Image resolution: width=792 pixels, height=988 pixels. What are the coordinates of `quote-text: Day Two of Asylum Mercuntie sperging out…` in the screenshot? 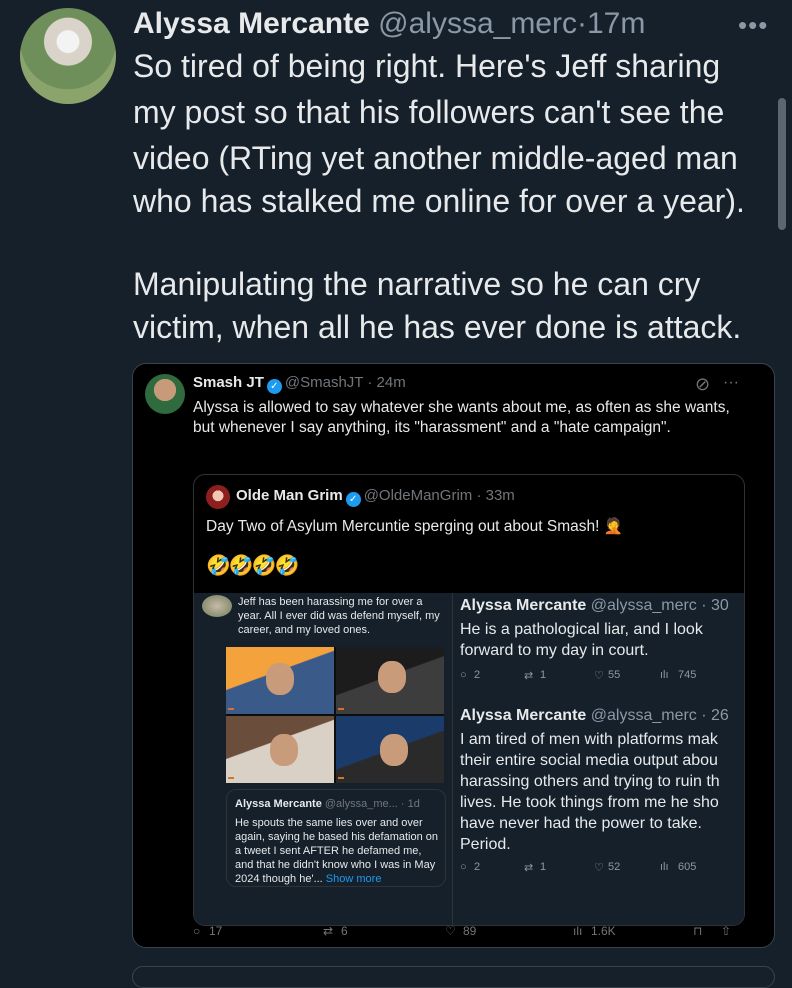 It's located at (415, 526).